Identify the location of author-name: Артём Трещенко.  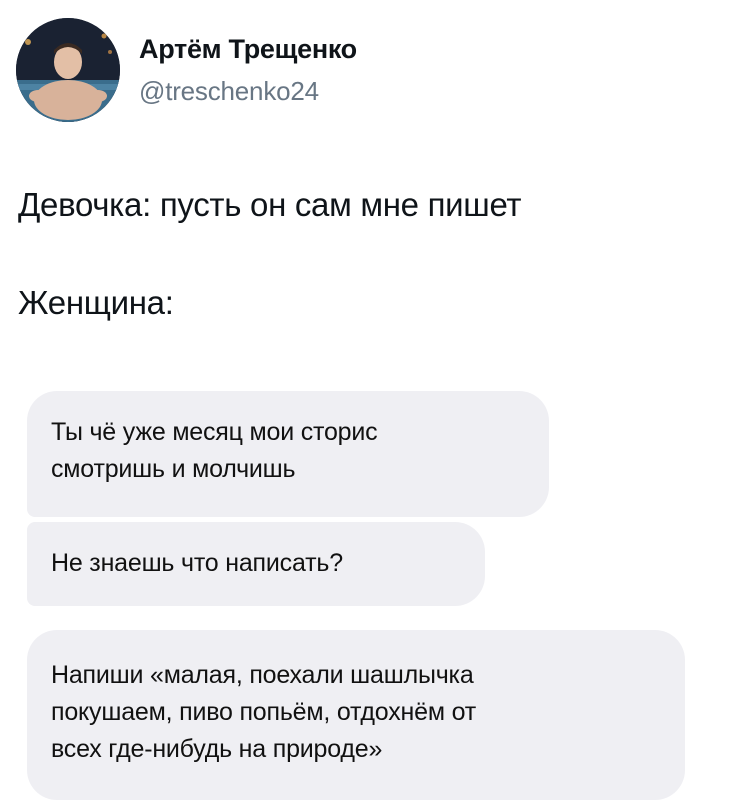
(248, 49).